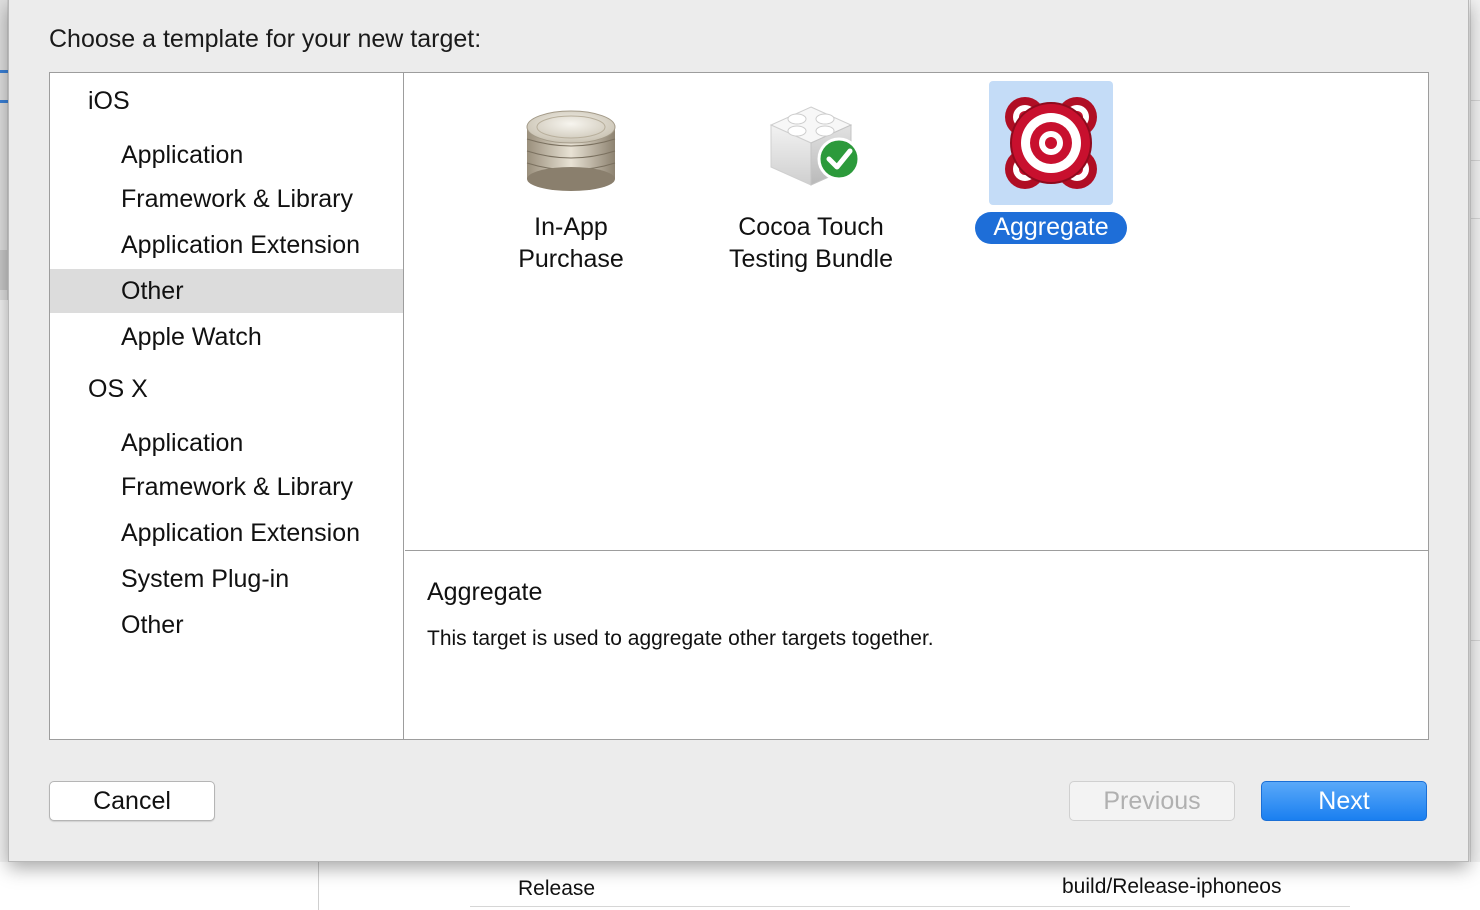 The width and height of the screenshot is (1480, 910). I want to click on sidebar-item-osx-other: Other, so click(226, 625).